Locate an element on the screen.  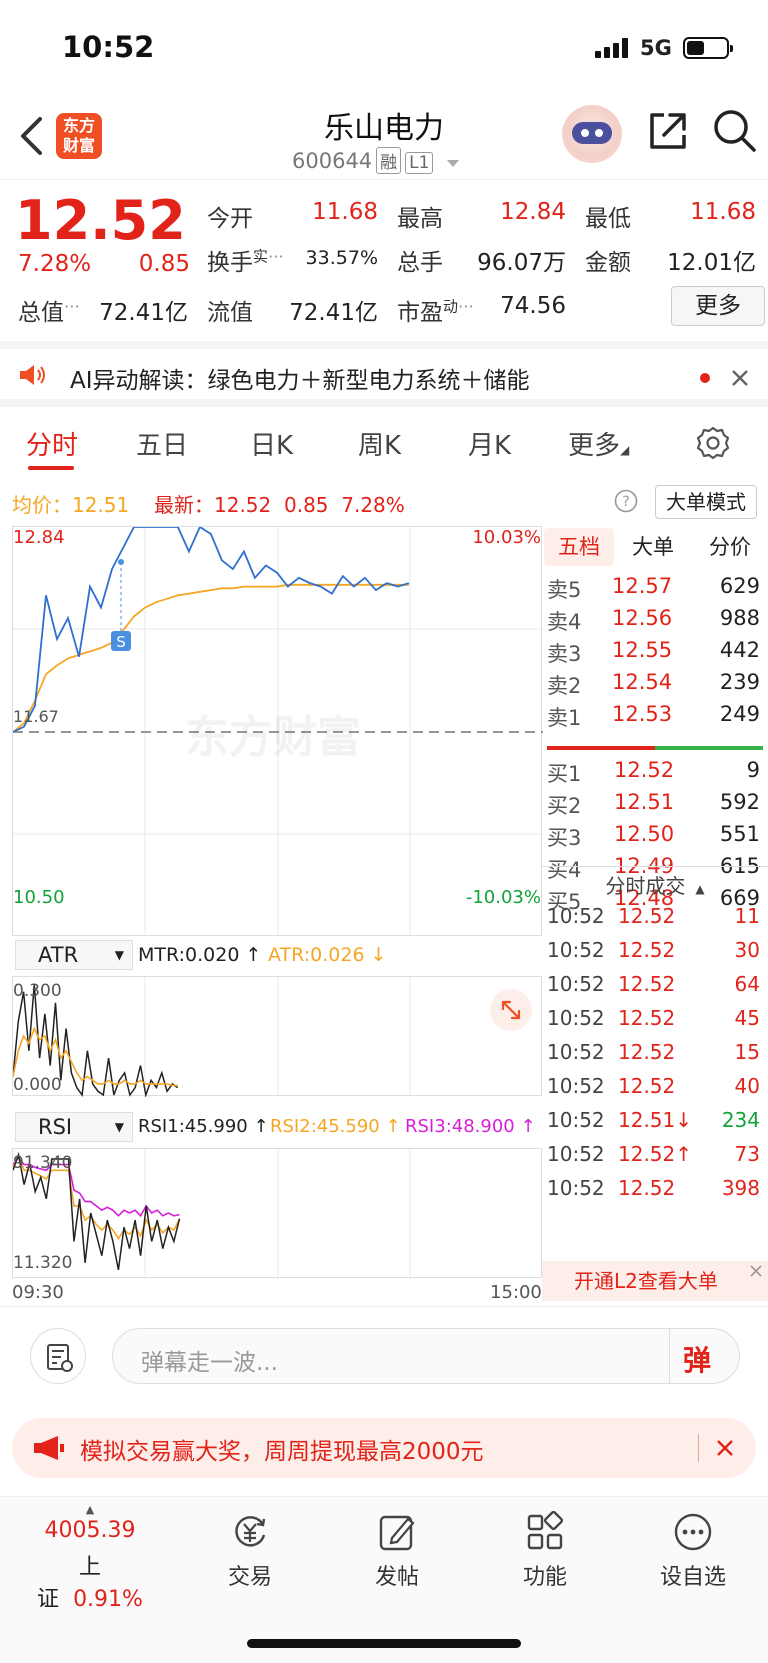
mktcap-value: 72.41亿 is located at coordinates (143, 313).